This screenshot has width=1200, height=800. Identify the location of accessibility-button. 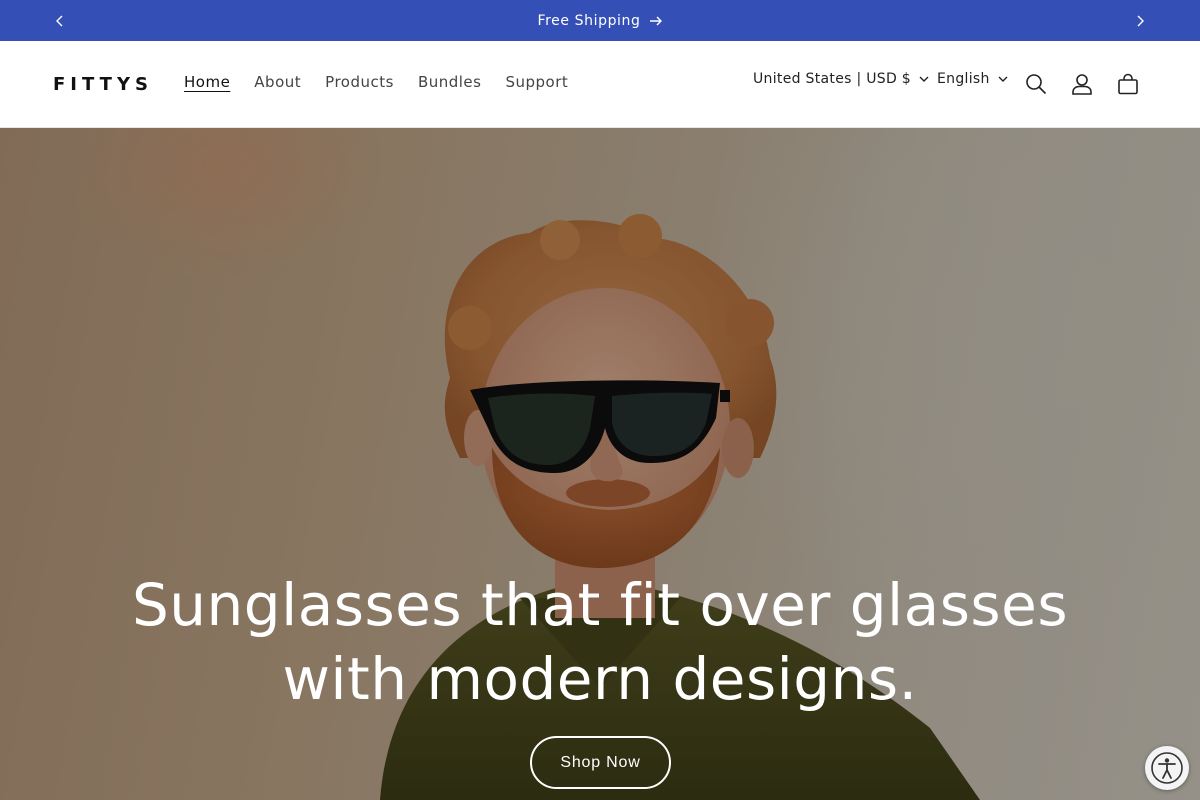
(1167, 768).